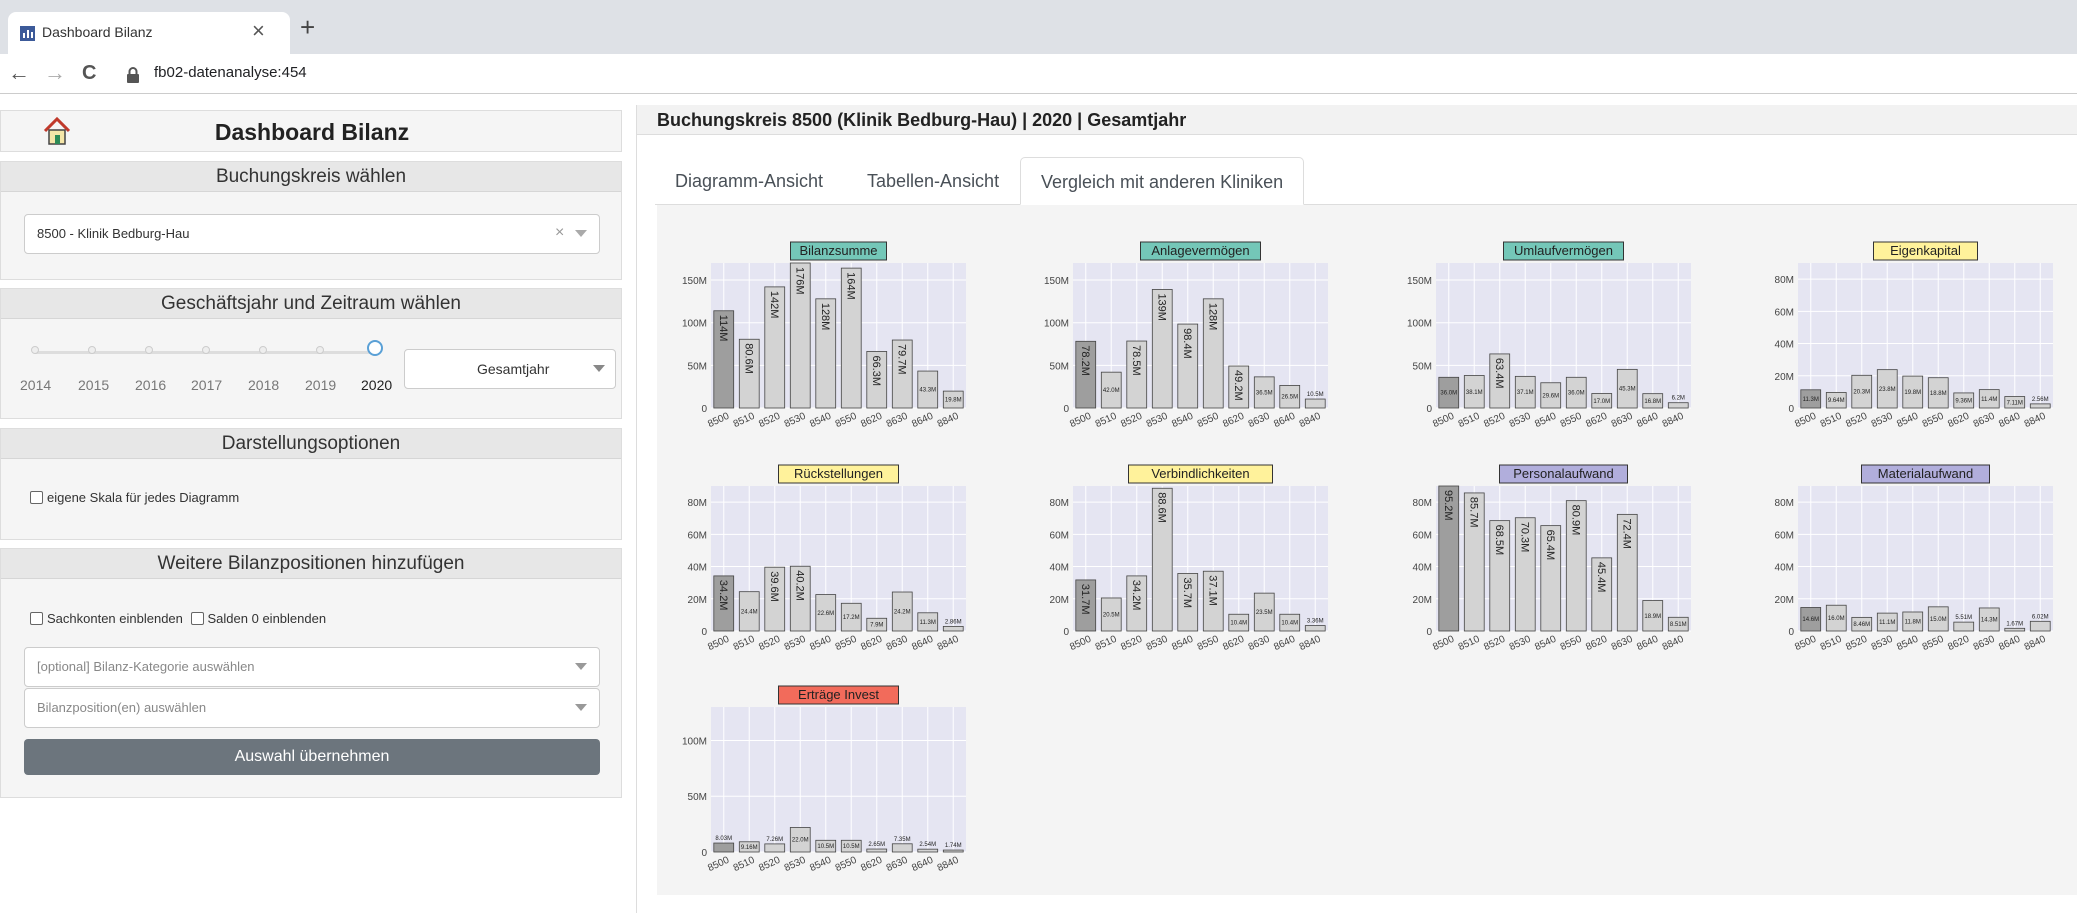 Image resolution: width=2077 pixels, height=913 pixels. I want to click on close-tab-icon: ×, so click(258, 31).